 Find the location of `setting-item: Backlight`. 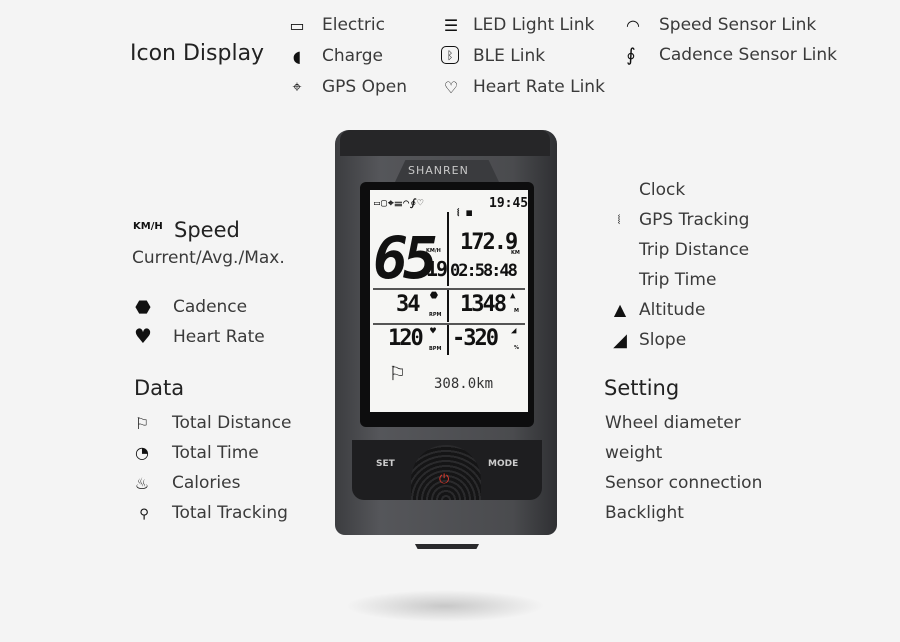

setting-item: Backlight is located at coordinates (644, 513).